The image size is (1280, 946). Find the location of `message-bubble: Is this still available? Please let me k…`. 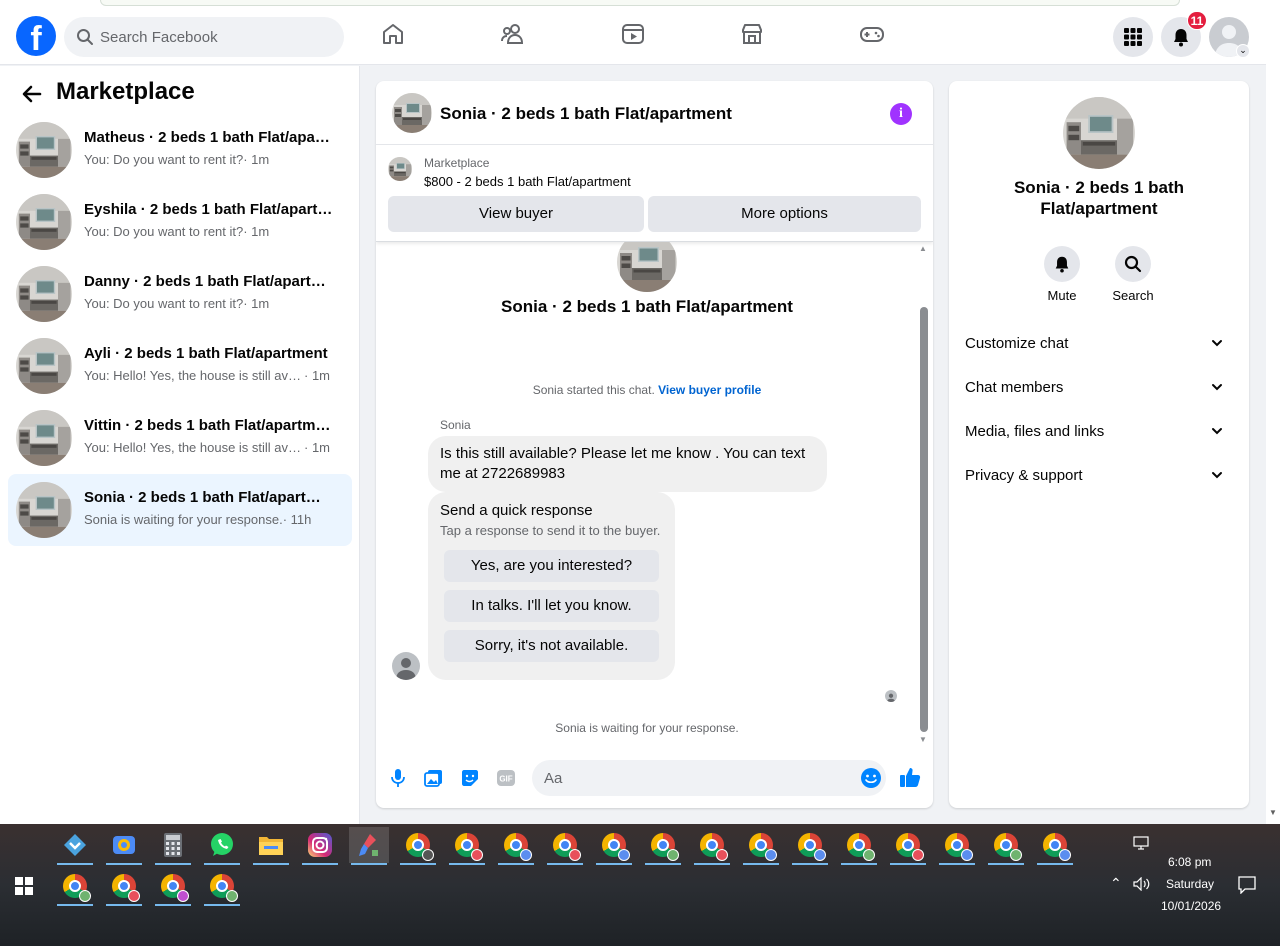

message-bubble: Is this still available? Please let me k… is located at coordinates (627, 464).